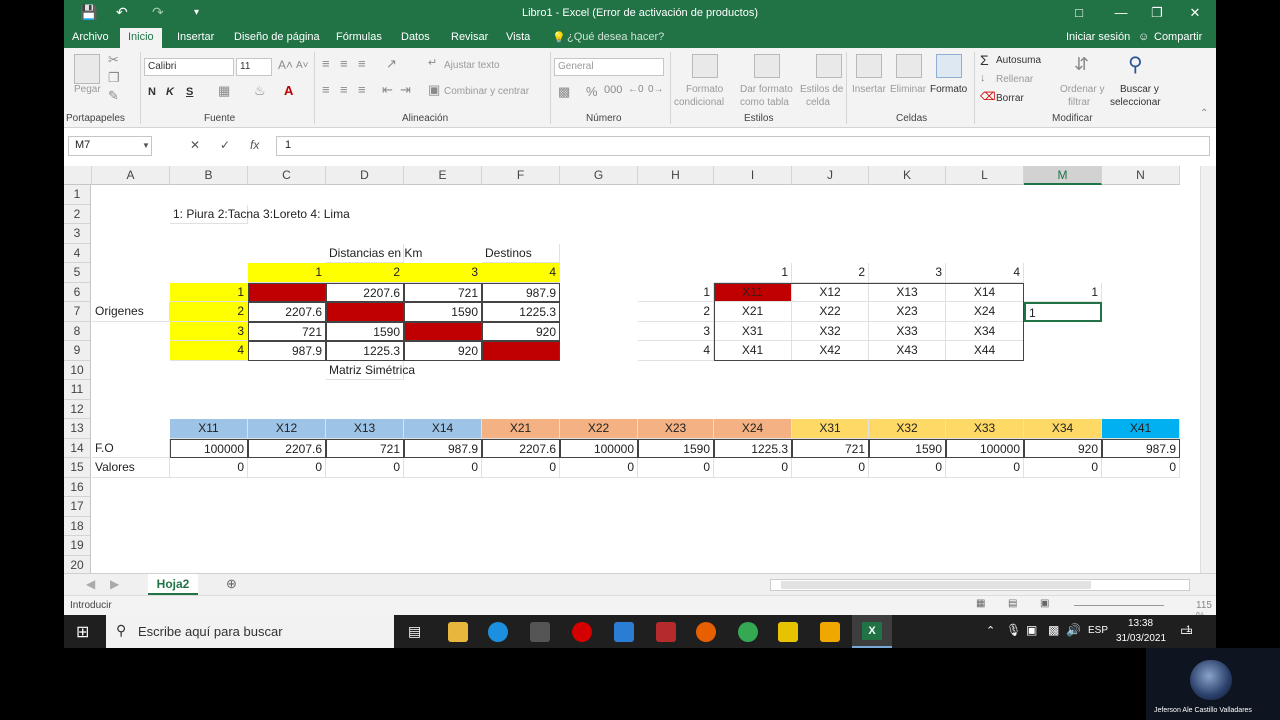 Image resolution: width=1280 pixels, height=720 pixels. I want to click on sheet-tab-hoja2: Hoja2, so click(173, 584).